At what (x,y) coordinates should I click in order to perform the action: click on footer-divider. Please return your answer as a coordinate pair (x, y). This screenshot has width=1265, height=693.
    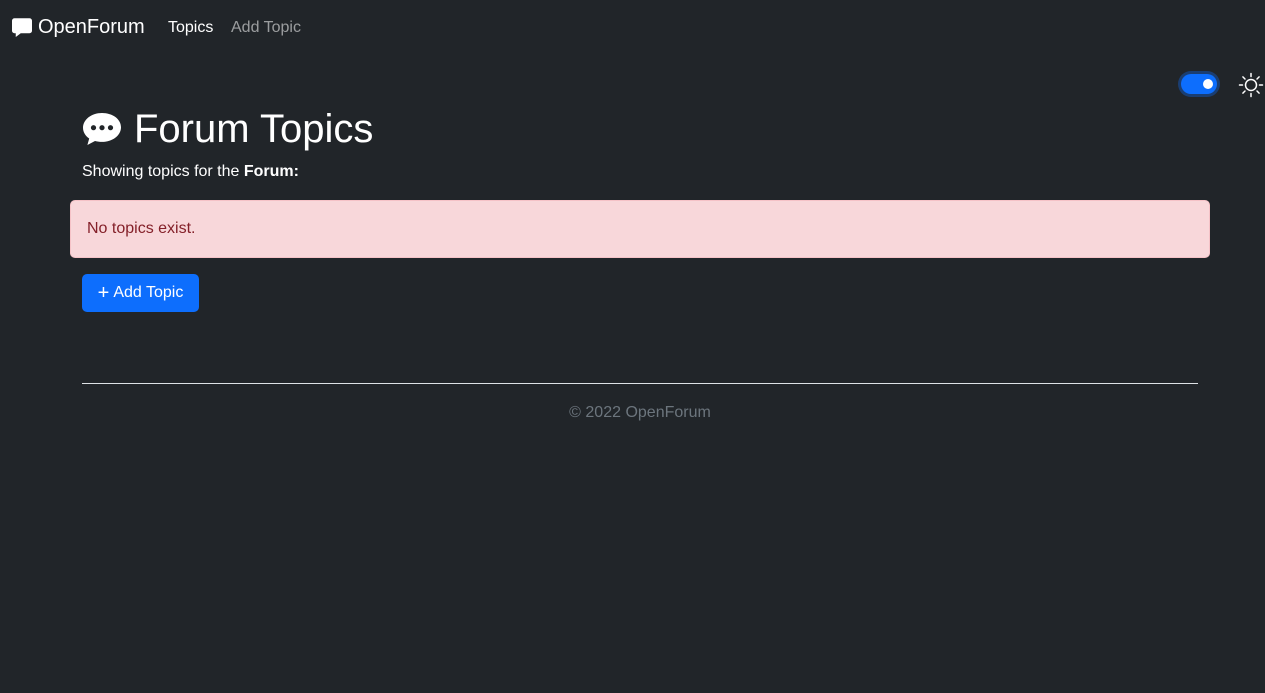
    Looking at the image, I should click on (640, 383).